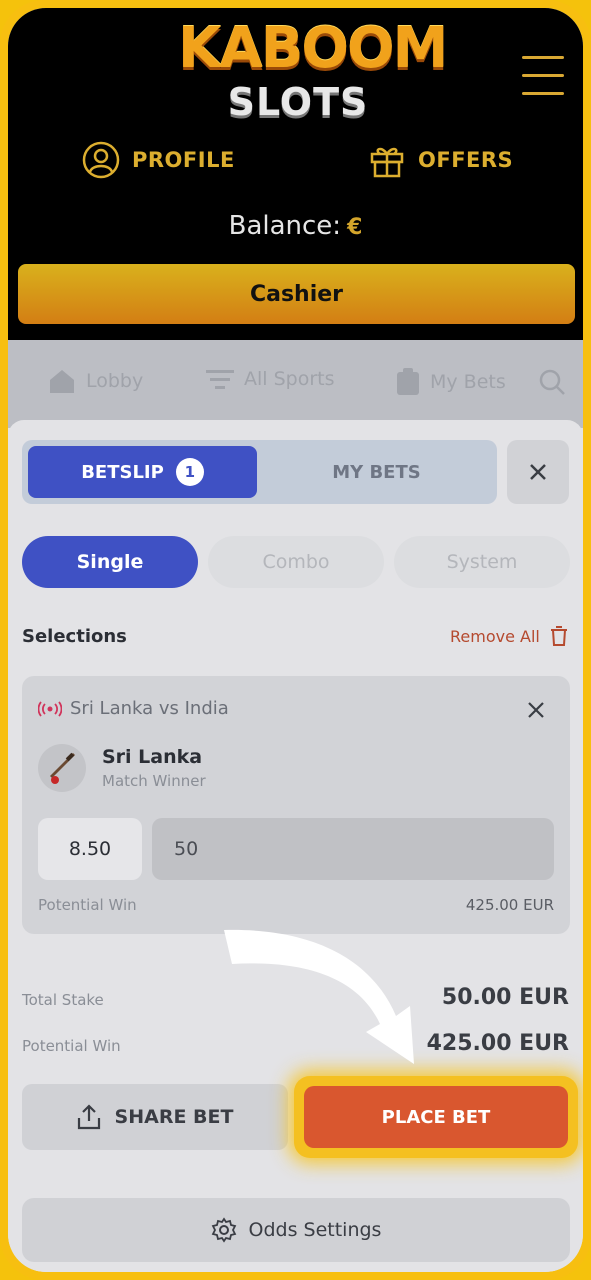 This screenshot has height=1280, width=591. I want to click on match-name: Sri Lanka vs India, so click(149, 708).